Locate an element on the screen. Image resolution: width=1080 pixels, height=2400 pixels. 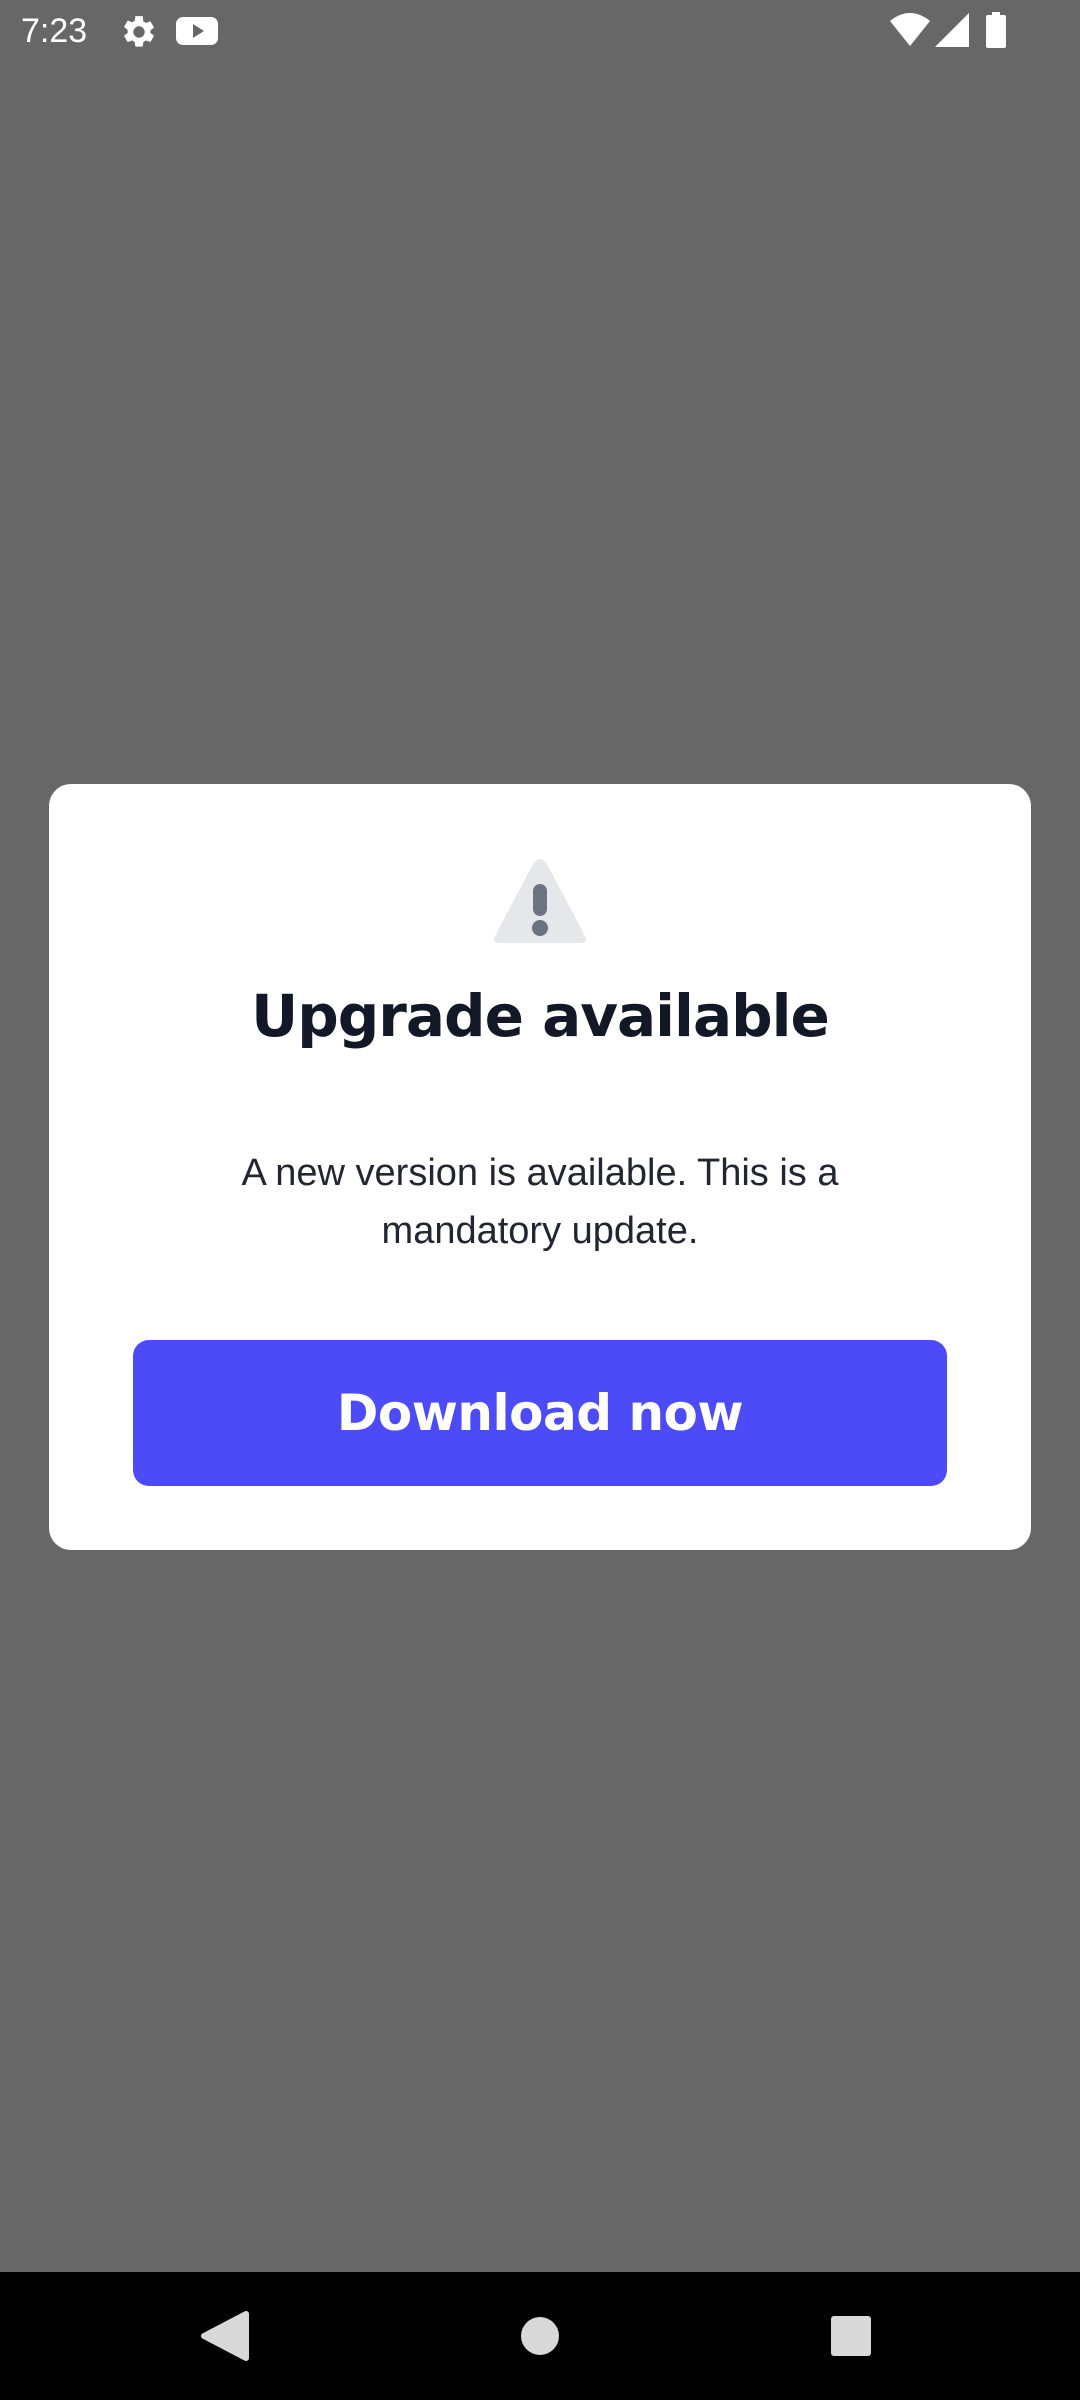
gear-icon is located at coordinates (139, 31).